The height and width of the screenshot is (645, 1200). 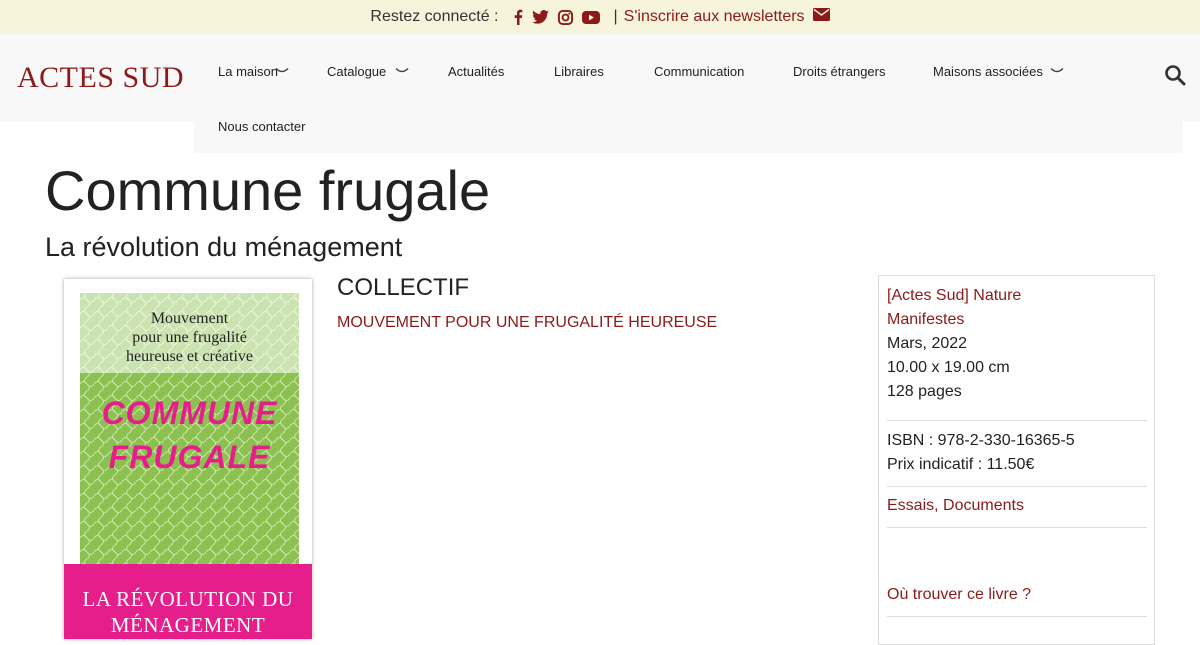 I want to click on cover-top-line: heureuse et créative, so click(x=189, y=356).